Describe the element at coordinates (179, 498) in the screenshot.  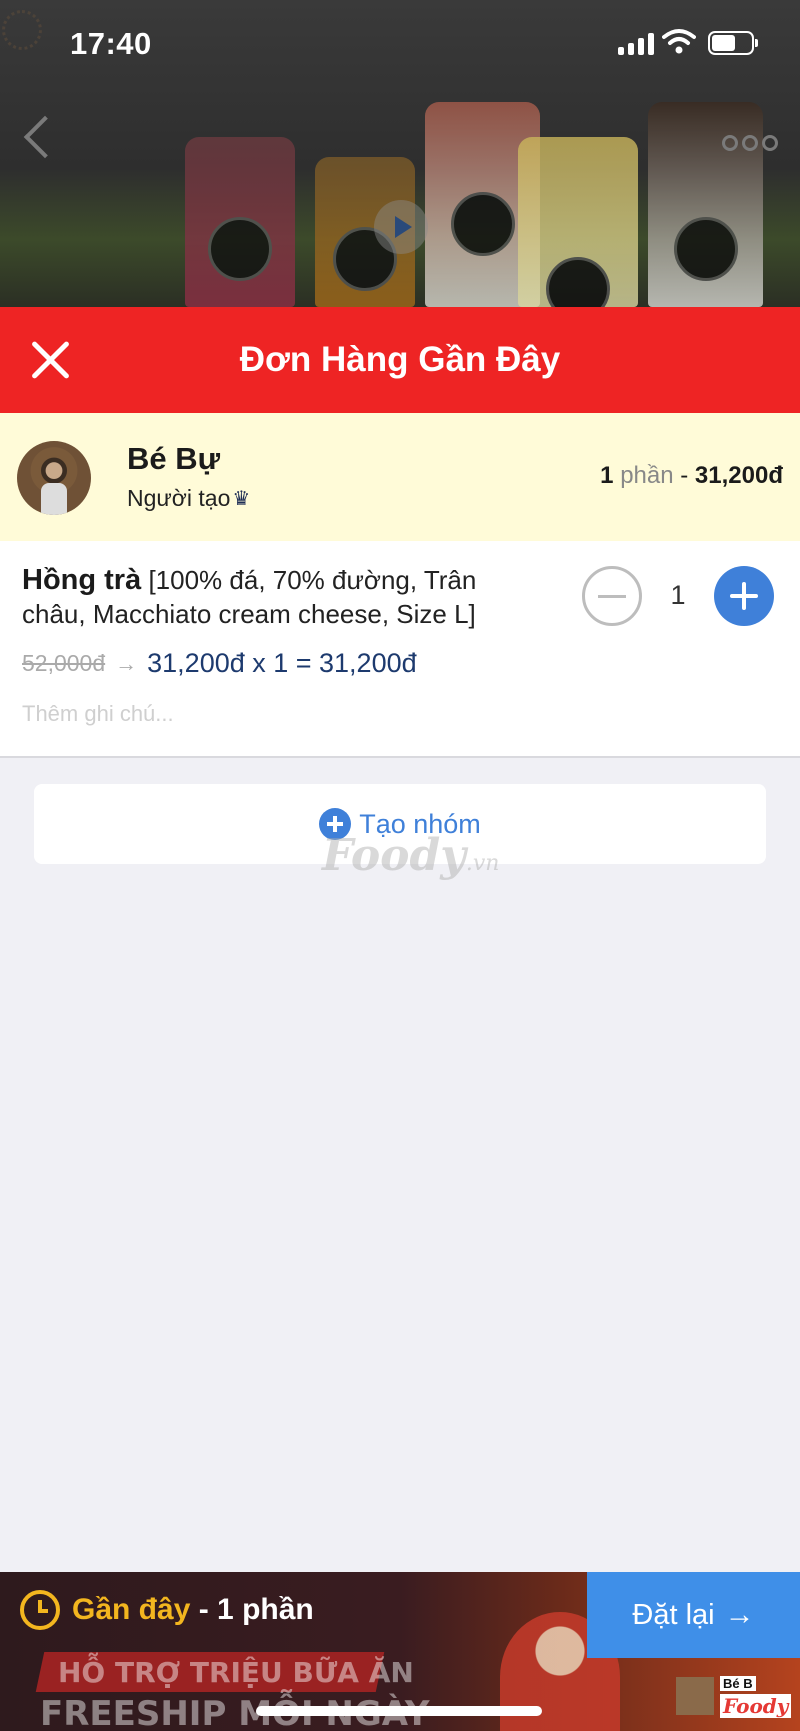
I see `user-role-label: Người tạo` at that location.